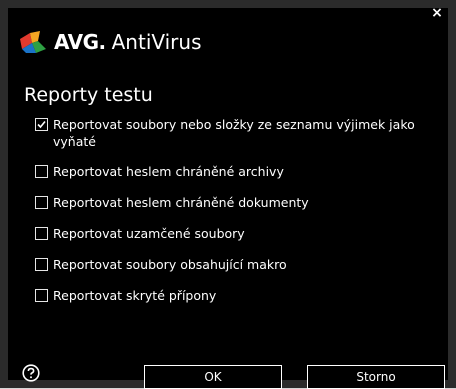  What do you see at coordinates (31, 373) in the screenshot?
I see `help-icon` at bounding box center [31, 373].